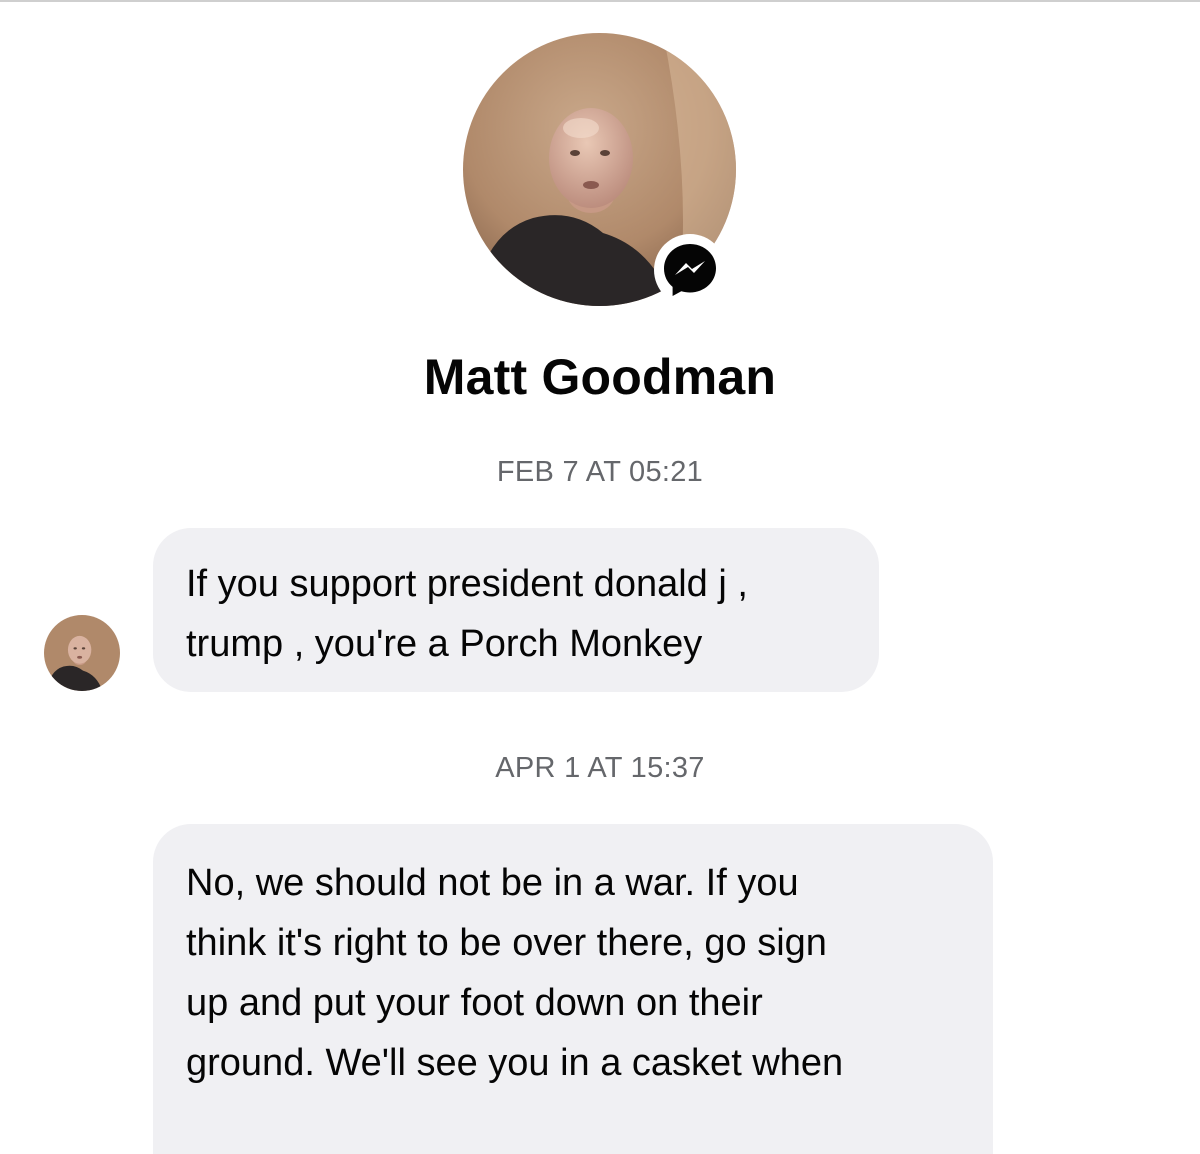 The height and width of the screenshot is (1154, 1200). What do you see at coordinates (492, 883) in the screenshot?
I see `message-text-line: No, we should not be in a war. If you` at bounding box center [492, 883].